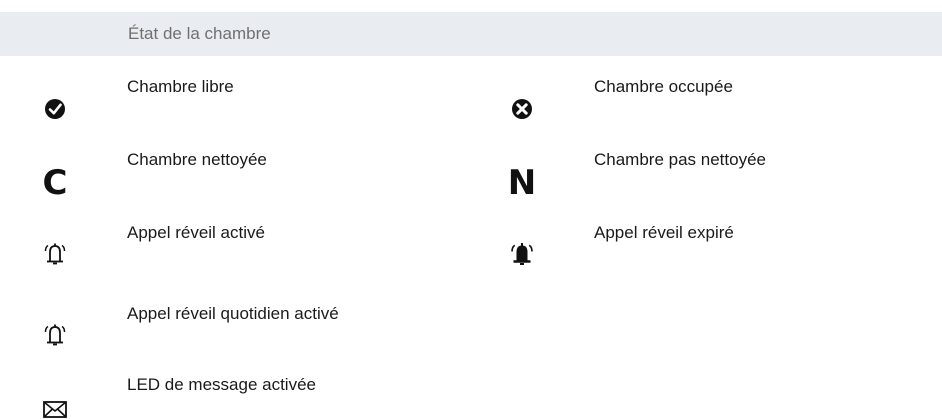  What do you see at coordinates (682, 245) in the screenshot?
I see `legend-item-wakeup-expired: Appel réveil expiré` at bounding box center [682, 245].